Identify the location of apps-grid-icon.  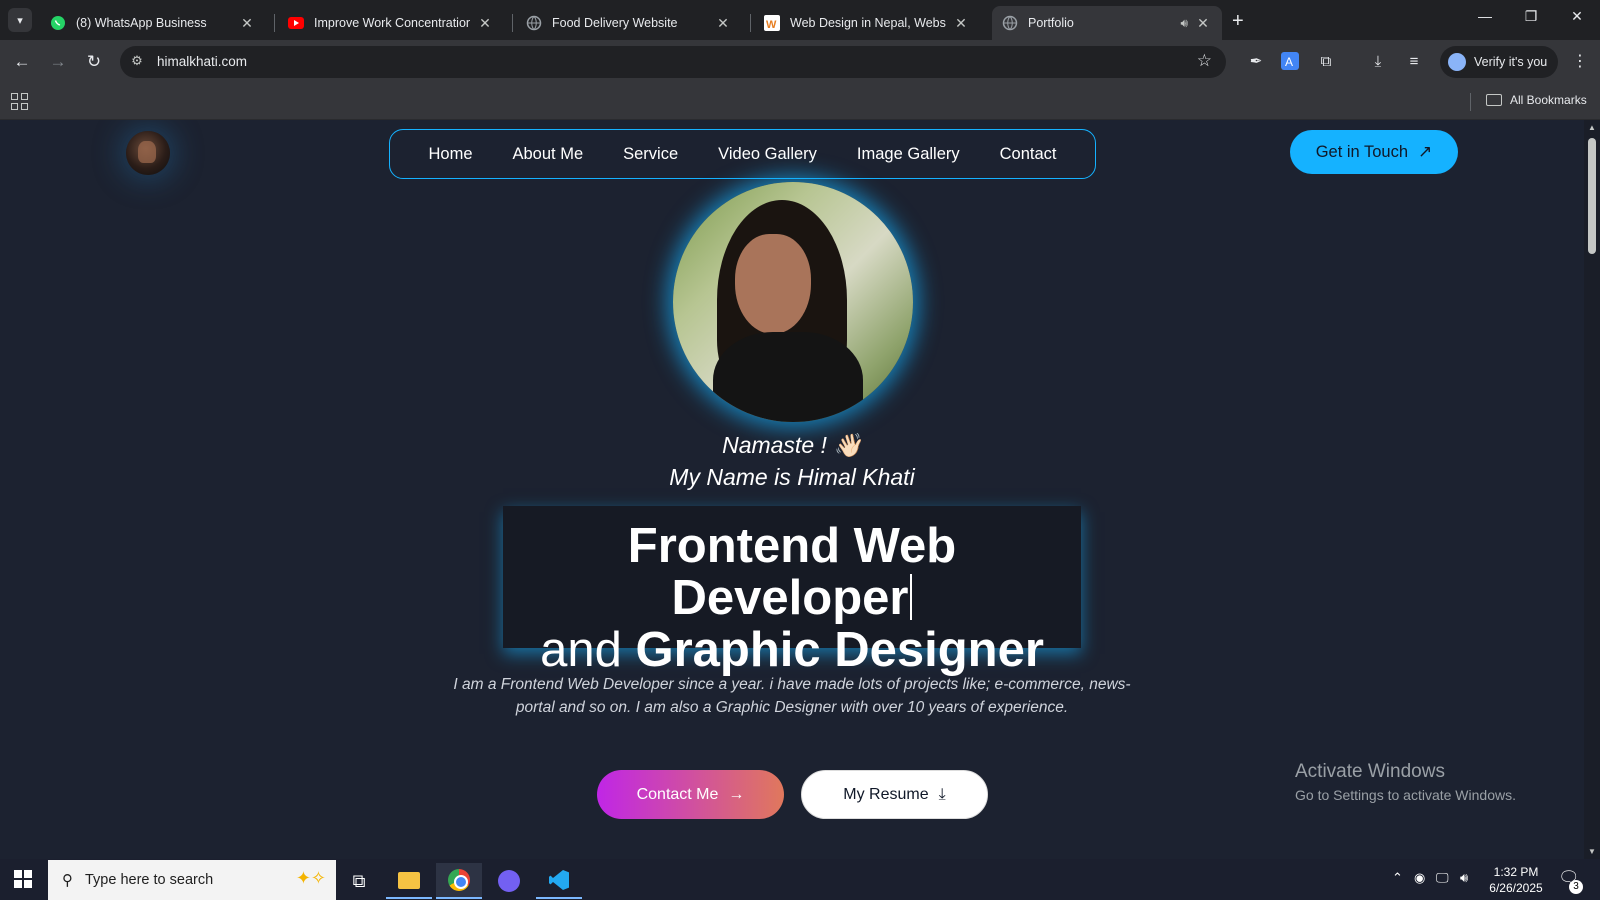
(19, 101).